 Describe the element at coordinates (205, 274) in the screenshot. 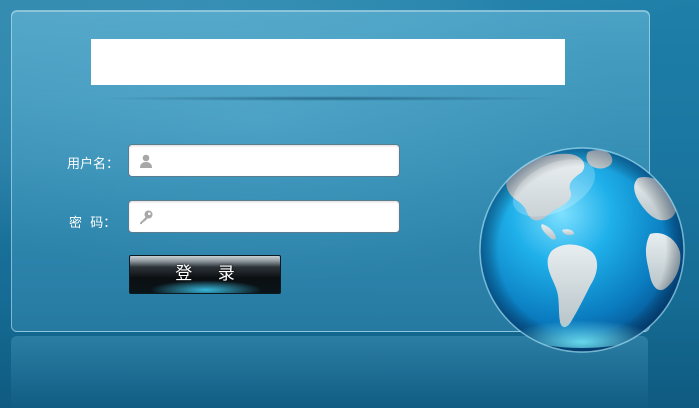

I see `login-button: 登 录` at that location.